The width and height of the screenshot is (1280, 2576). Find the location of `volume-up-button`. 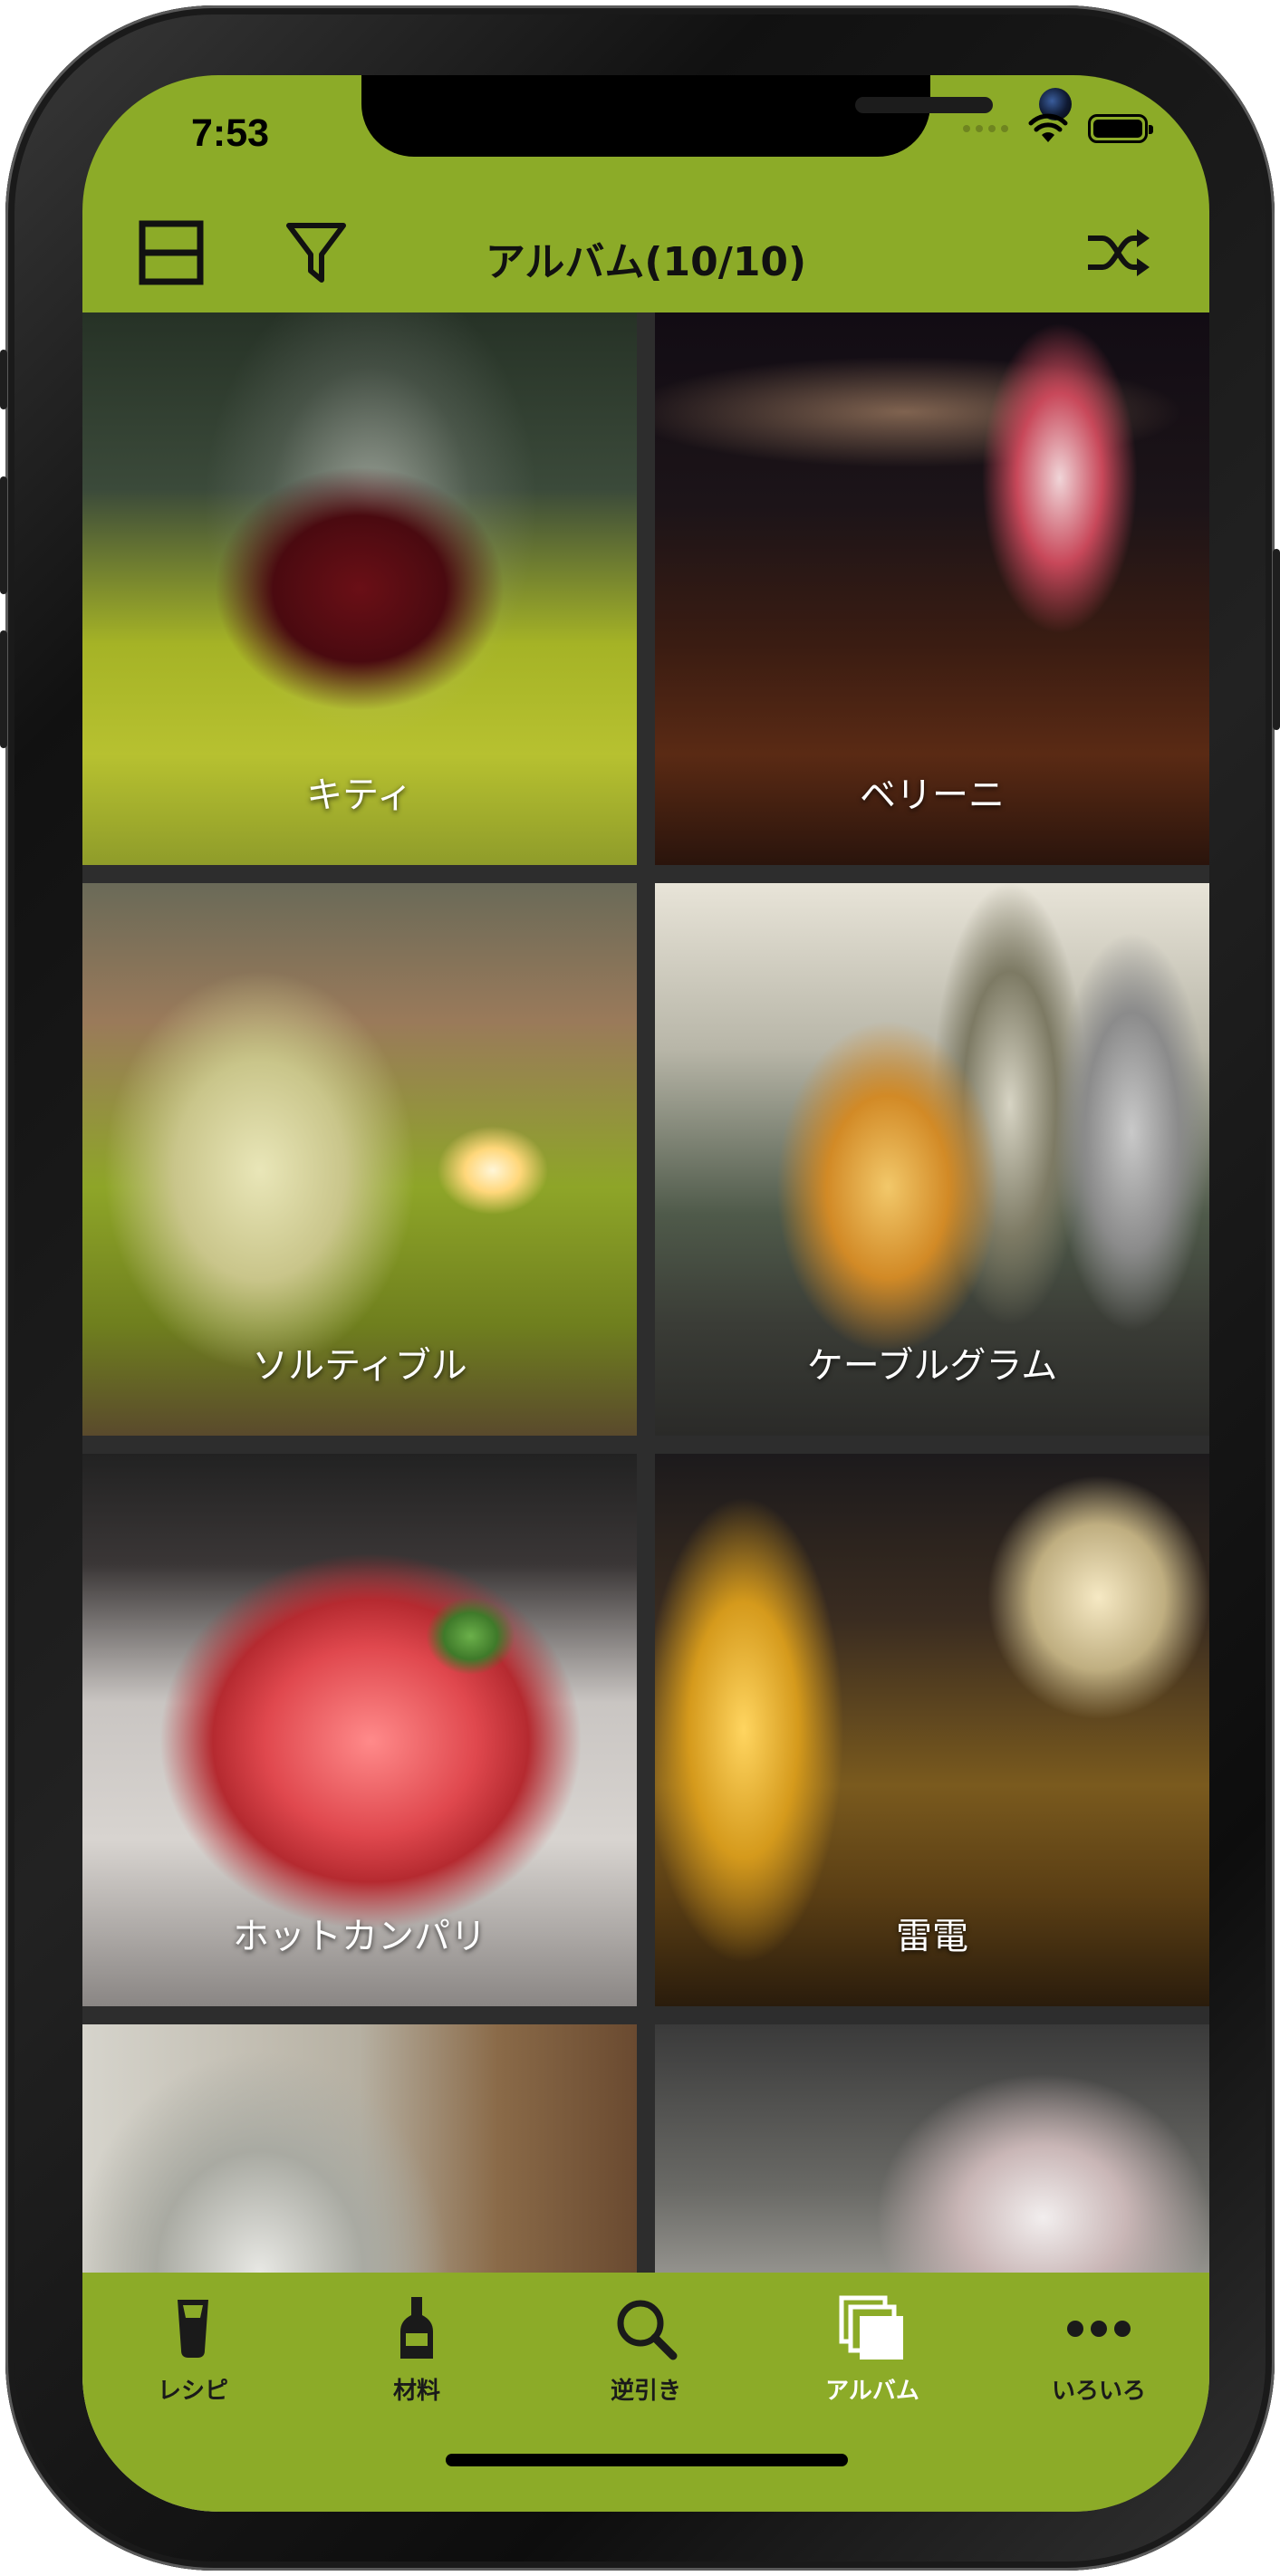

volume-up-button is located at coordinates (4, 535).